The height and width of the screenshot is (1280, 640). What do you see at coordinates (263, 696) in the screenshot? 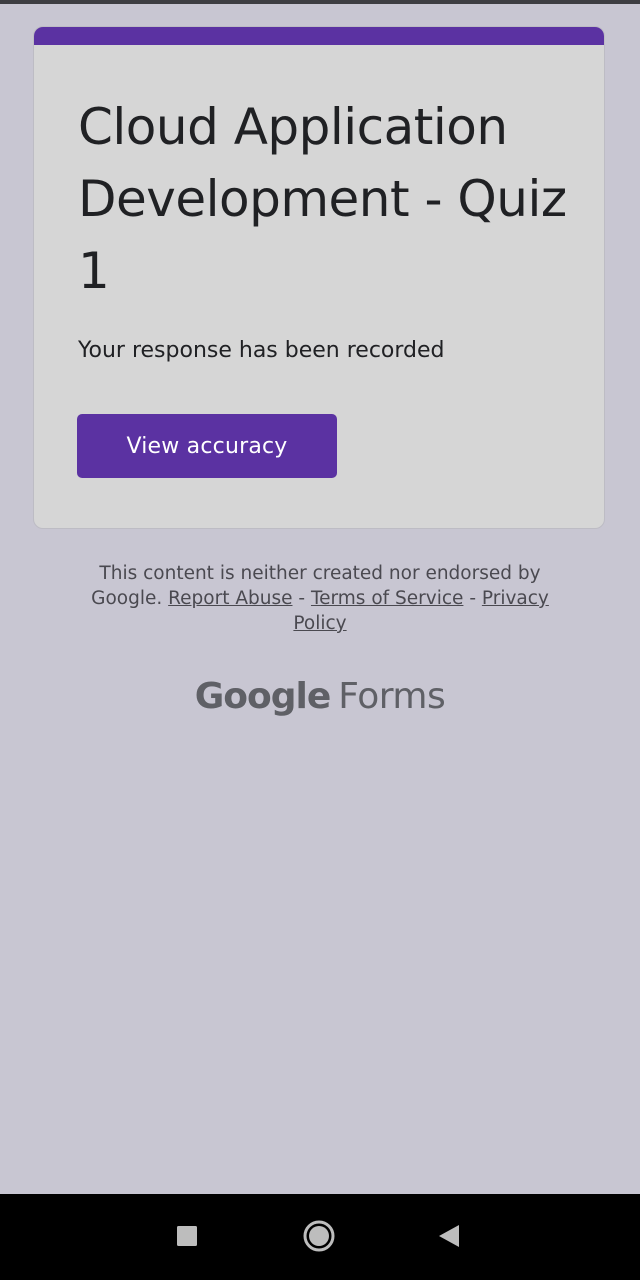
I see `logo-brand: Google` at bounding box center [263, 696].